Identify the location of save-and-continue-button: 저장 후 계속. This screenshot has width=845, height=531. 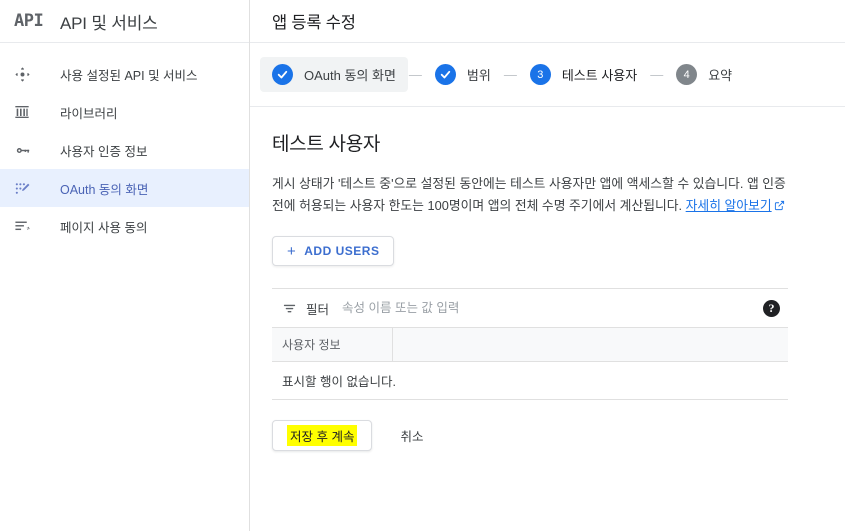
(322, 435).